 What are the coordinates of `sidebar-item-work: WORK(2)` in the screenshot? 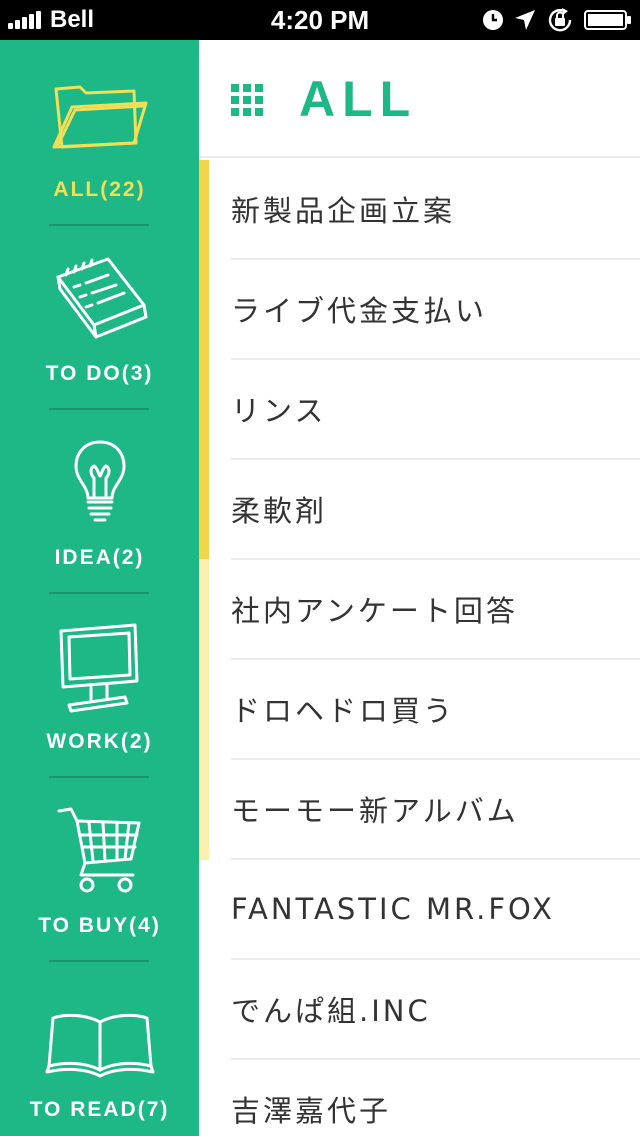 It's located at (99, 684).